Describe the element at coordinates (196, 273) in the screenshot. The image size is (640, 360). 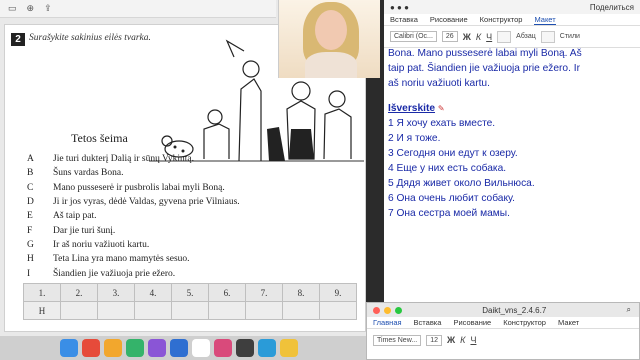
I see `sentence-item: I Šiandien jie važiuoja prie ežero.` at that location.